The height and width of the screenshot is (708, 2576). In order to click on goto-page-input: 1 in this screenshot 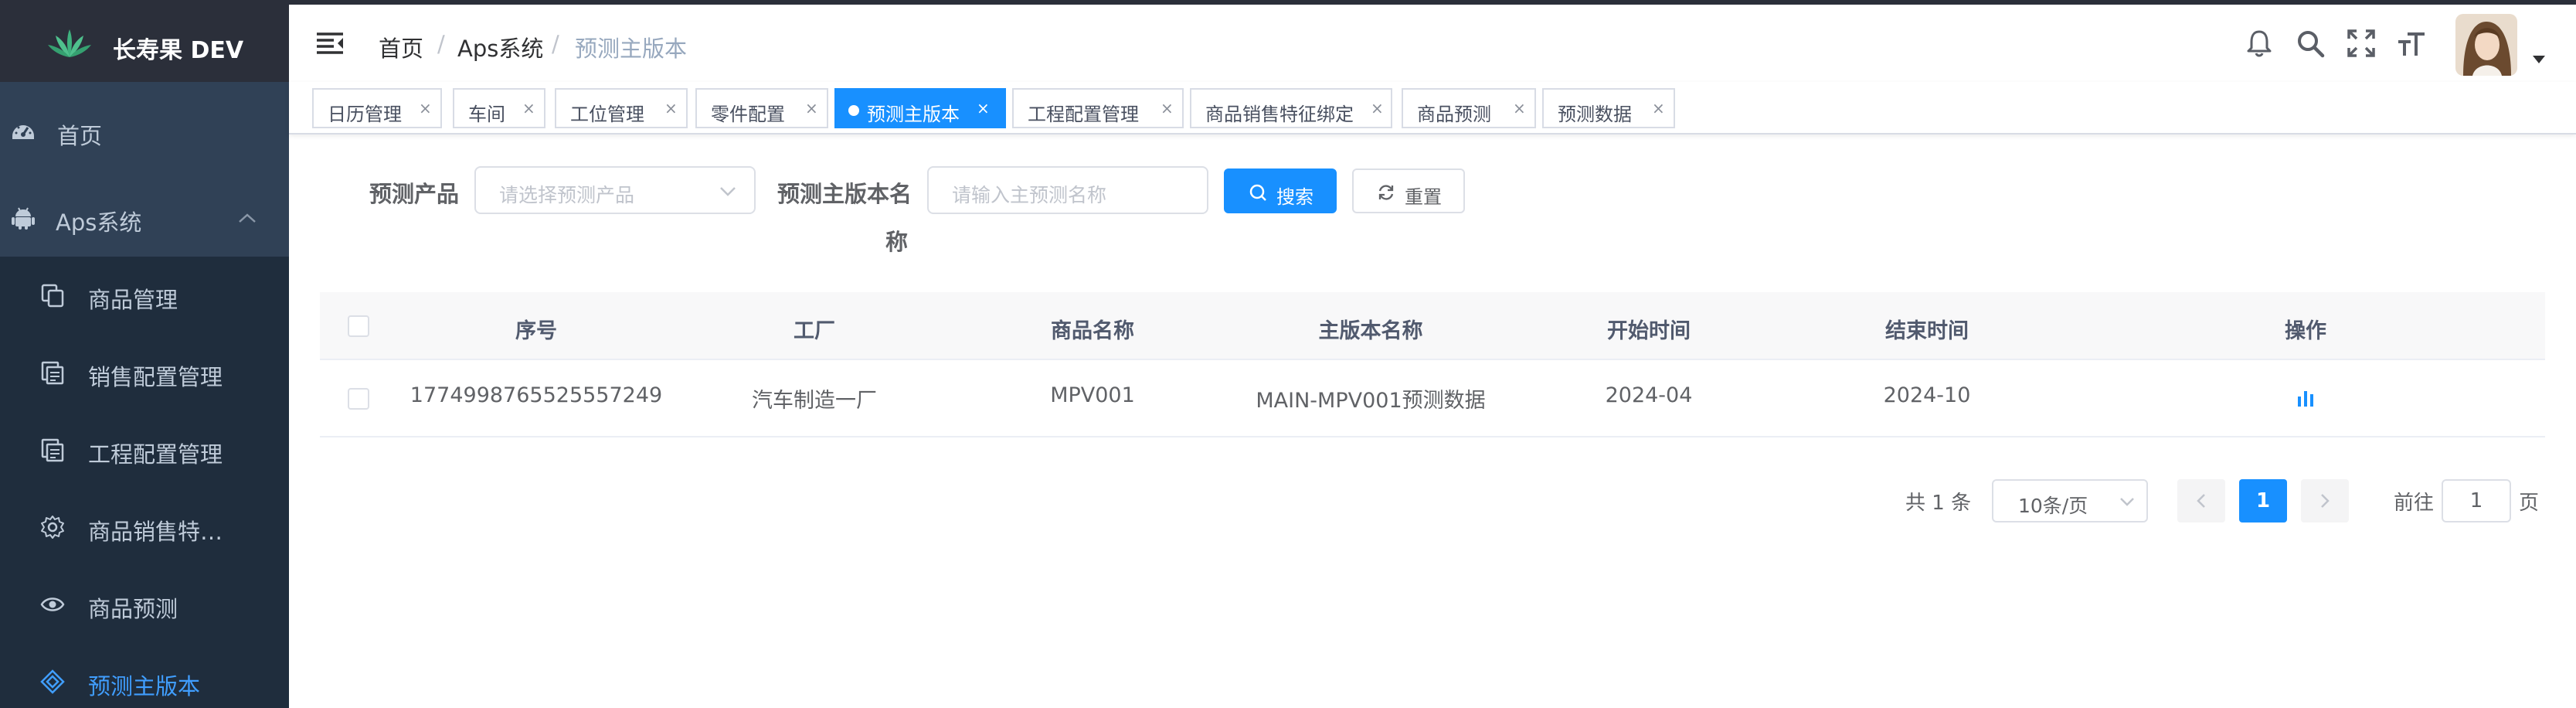, I will do `click(2476, 500)`.